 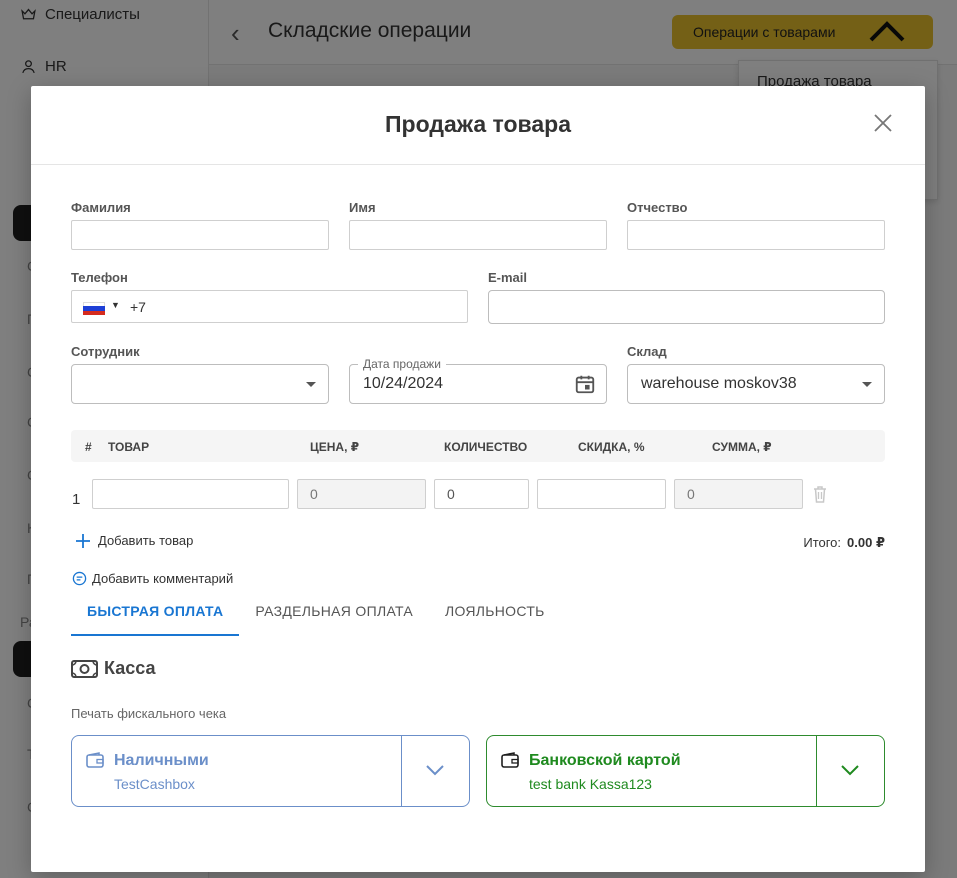 I want to click on pay-cash-dropdown, so click(x=435, y=771).